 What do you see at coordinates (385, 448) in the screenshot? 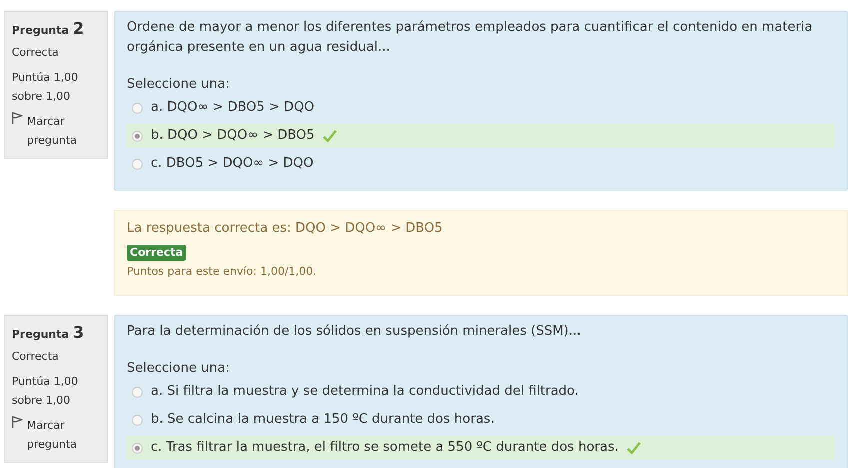
I see `option-text: c. Tras filtrar la muestra, el filtro se somete a 550 ºC durante dos horas.` at bounding box center [385, 448].